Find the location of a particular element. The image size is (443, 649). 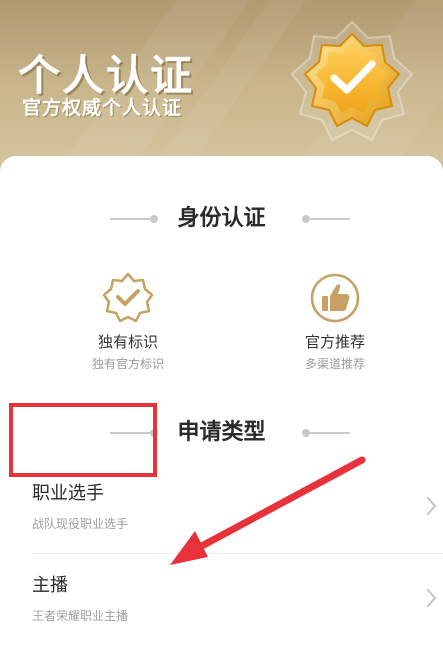

apply-type-pro-player: 职业选手 战队现役职业选手 is located at coordinates (221, 508).